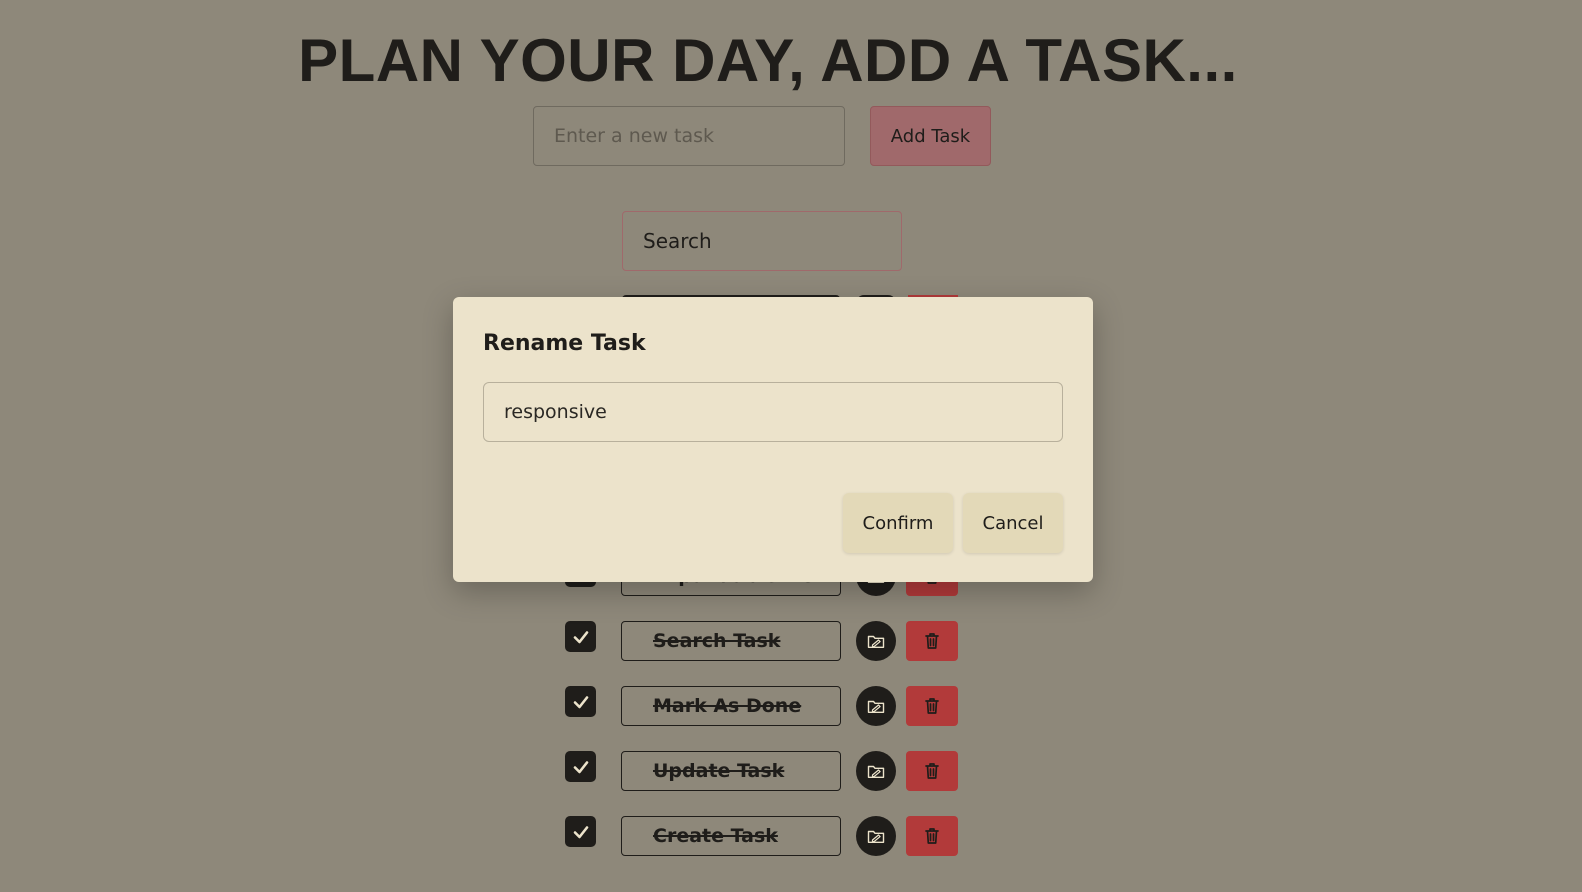 This screenshot has width=1582, height=892. What do you see at coordinates (731, 771) in the screenshot?
I see `task-label: Update Task` at bounding box center [731, 771].